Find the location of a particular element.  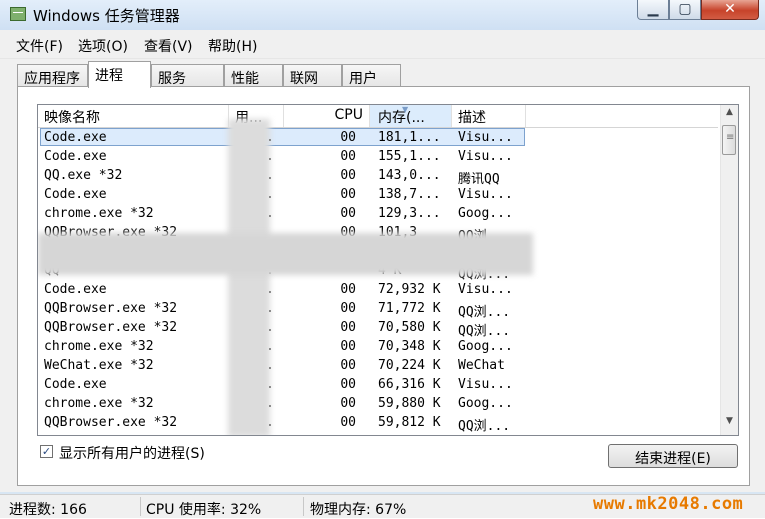

vertical-scrollbar: ▲ ▼ is located at coordinates (729, 270).